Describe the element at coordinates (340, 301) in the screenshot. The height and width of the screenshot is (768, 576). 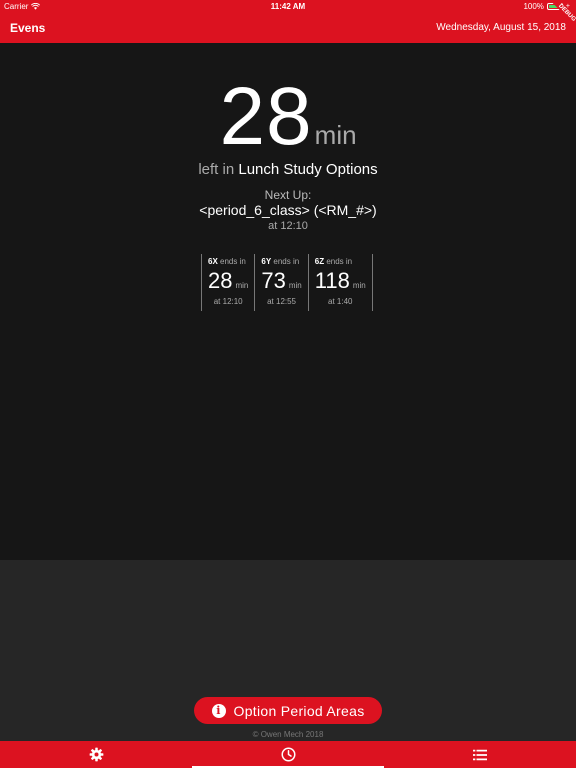
I see `sub-period-end-time: at 1:40` at that location.